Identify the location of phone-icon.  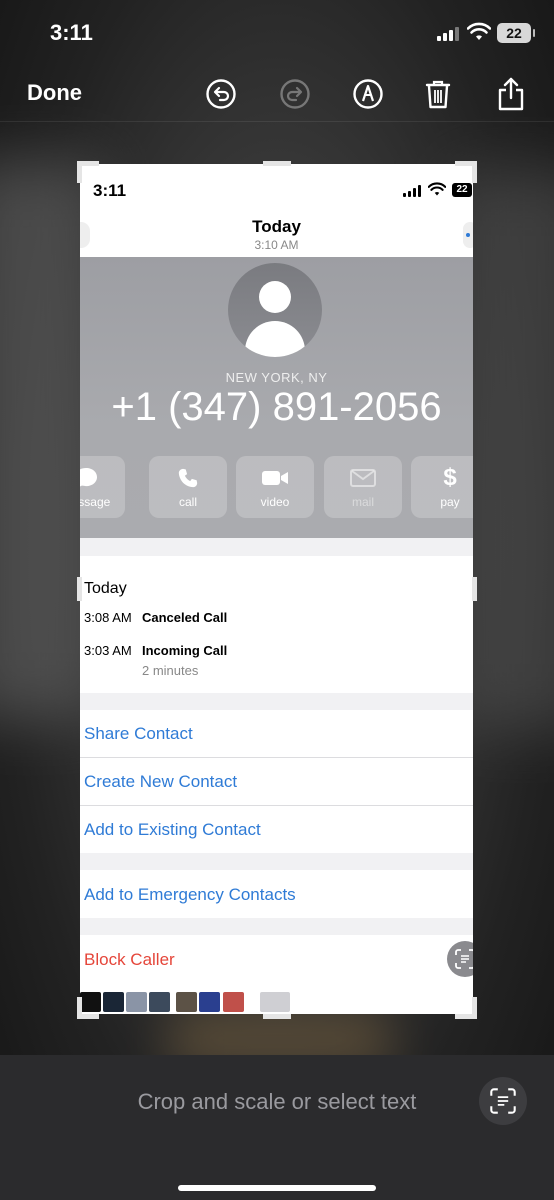
(188, 478).